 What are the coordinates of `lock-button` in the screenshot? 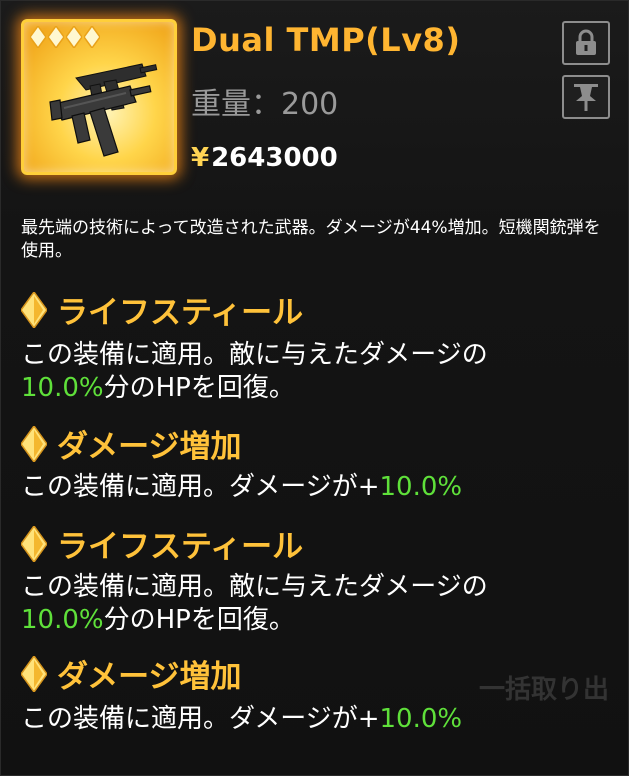 It's located at (586, 43).